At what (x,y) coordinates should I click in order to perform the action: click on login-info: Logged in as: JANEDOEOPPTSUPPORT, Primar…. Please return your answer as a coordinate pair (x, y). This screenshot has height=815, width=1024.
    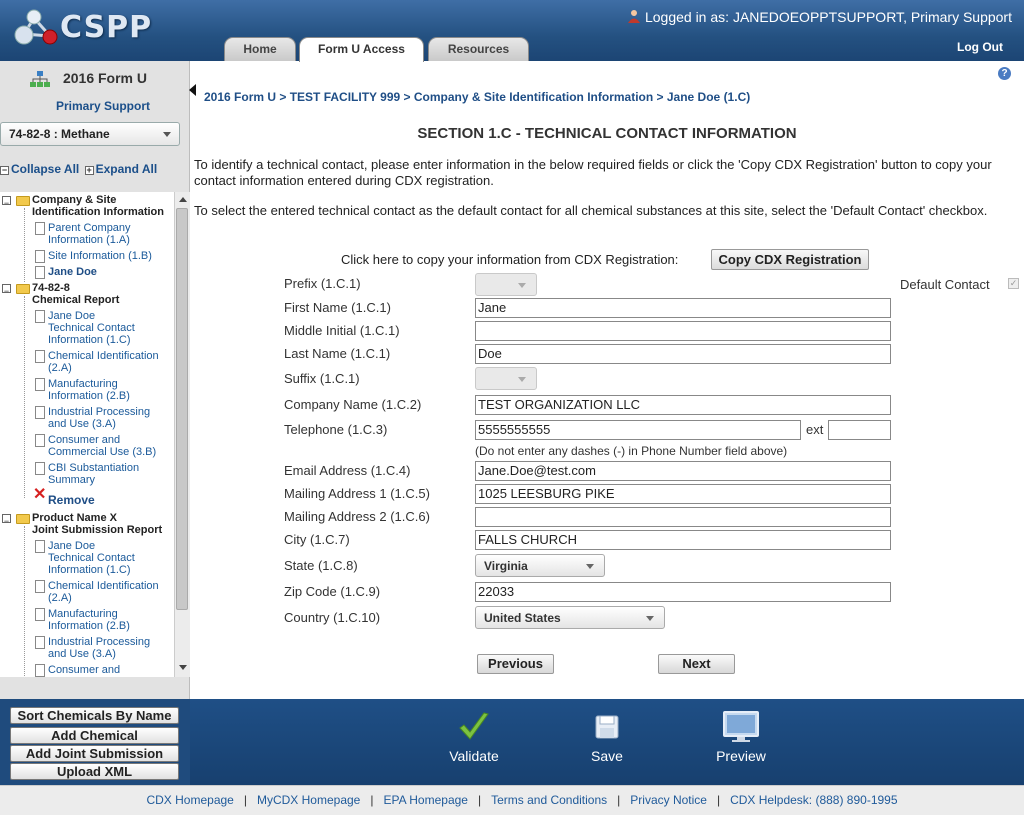
    Looking at the image, I should click on (819, 17).